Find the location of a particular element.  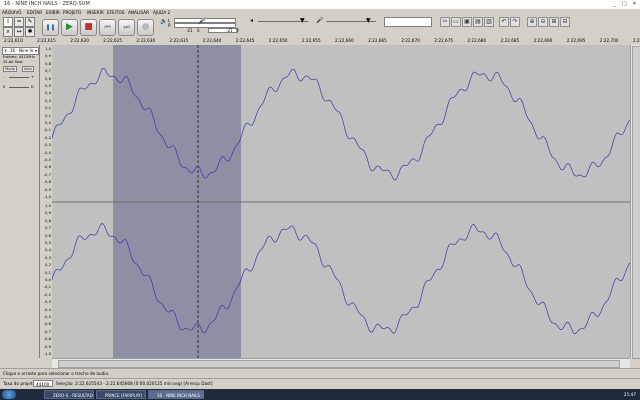

zoom-icon: ⌕ is located at coordinates (8, 32).